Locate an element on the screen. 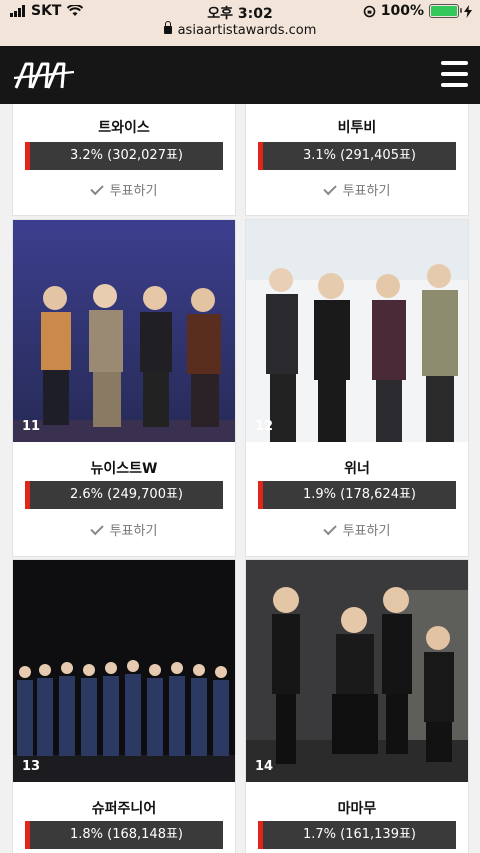 The width and height of the screenshot is (480, 853). rank-number: 12 is located at coordinates (264, 426).